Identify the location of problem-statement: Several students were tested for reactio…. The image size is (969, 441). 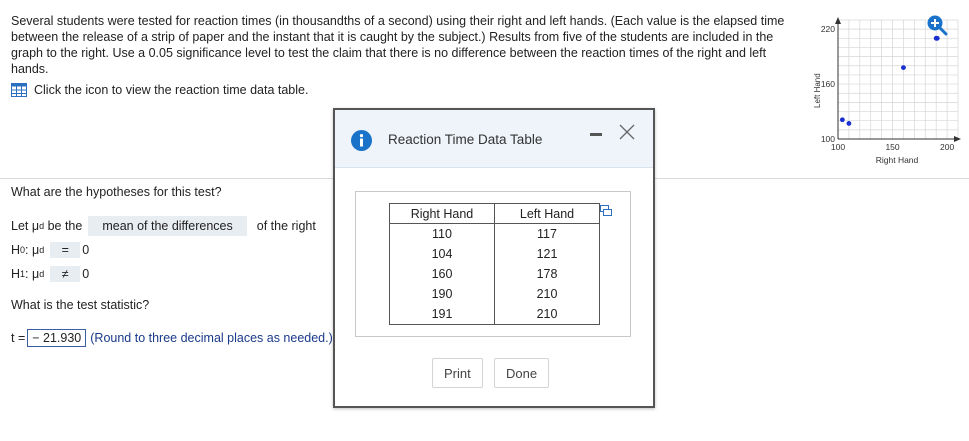
(398, 45).